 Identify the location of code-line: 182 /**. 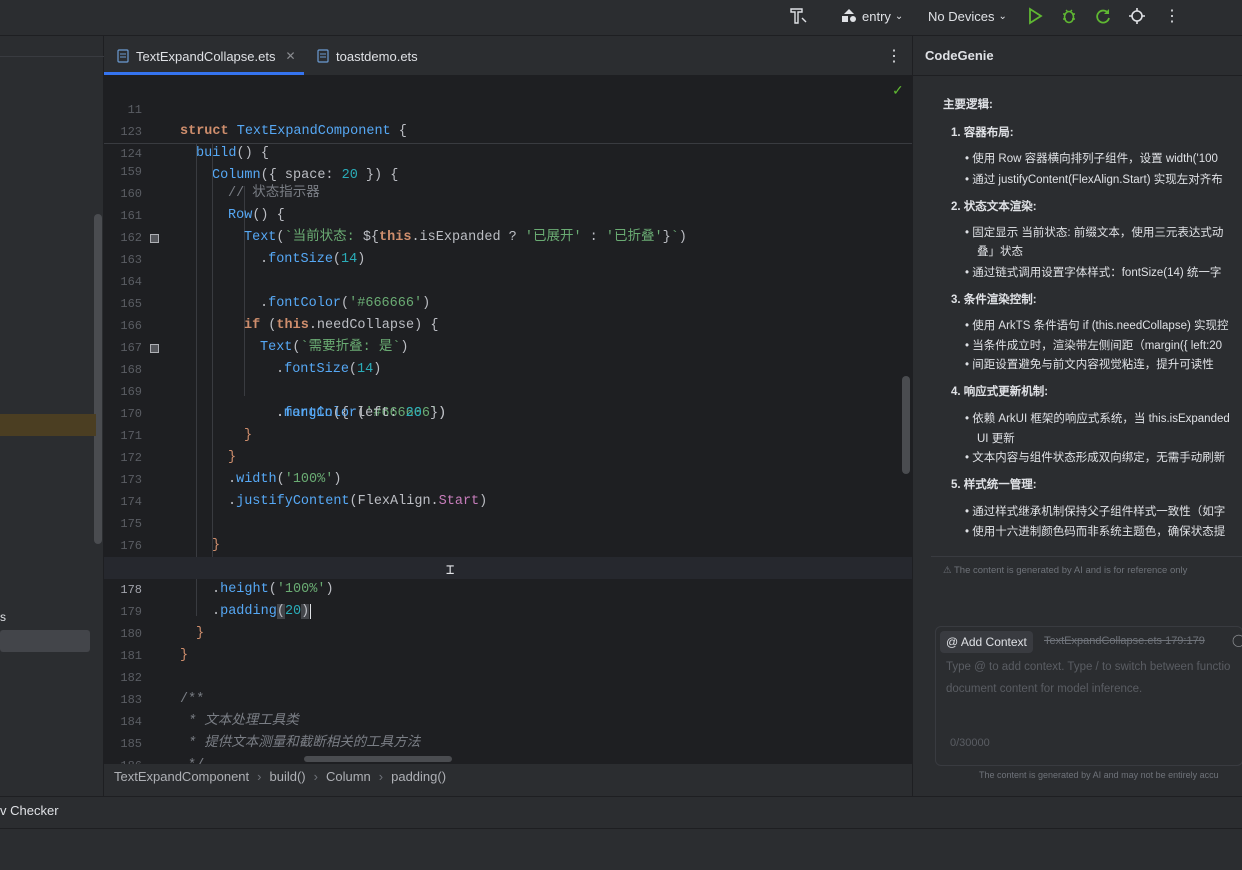
(508, 676).